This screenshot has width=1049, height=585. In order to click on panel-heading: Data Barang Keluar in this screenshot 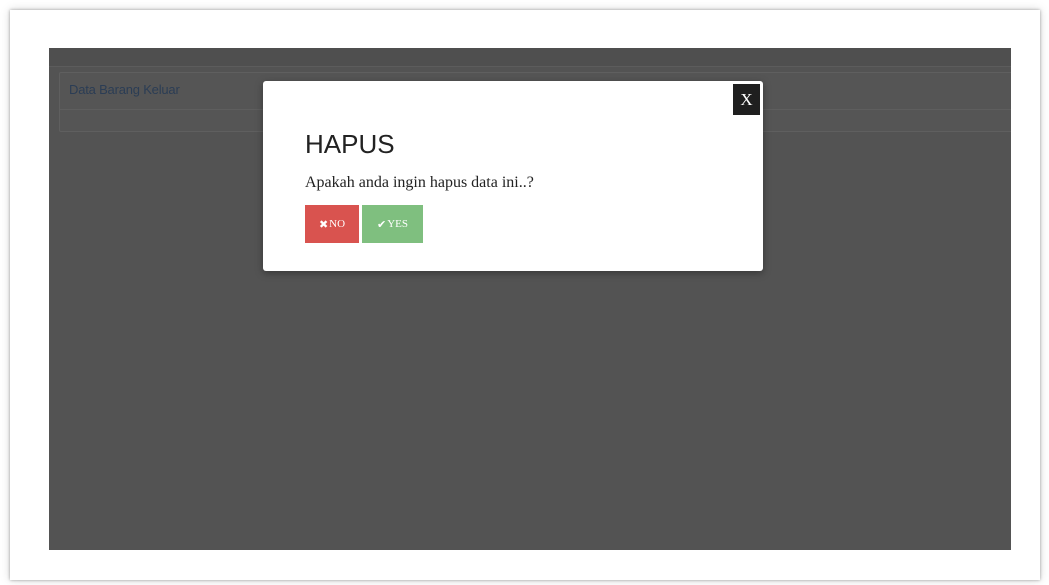, I will do `click(124, 89)`.